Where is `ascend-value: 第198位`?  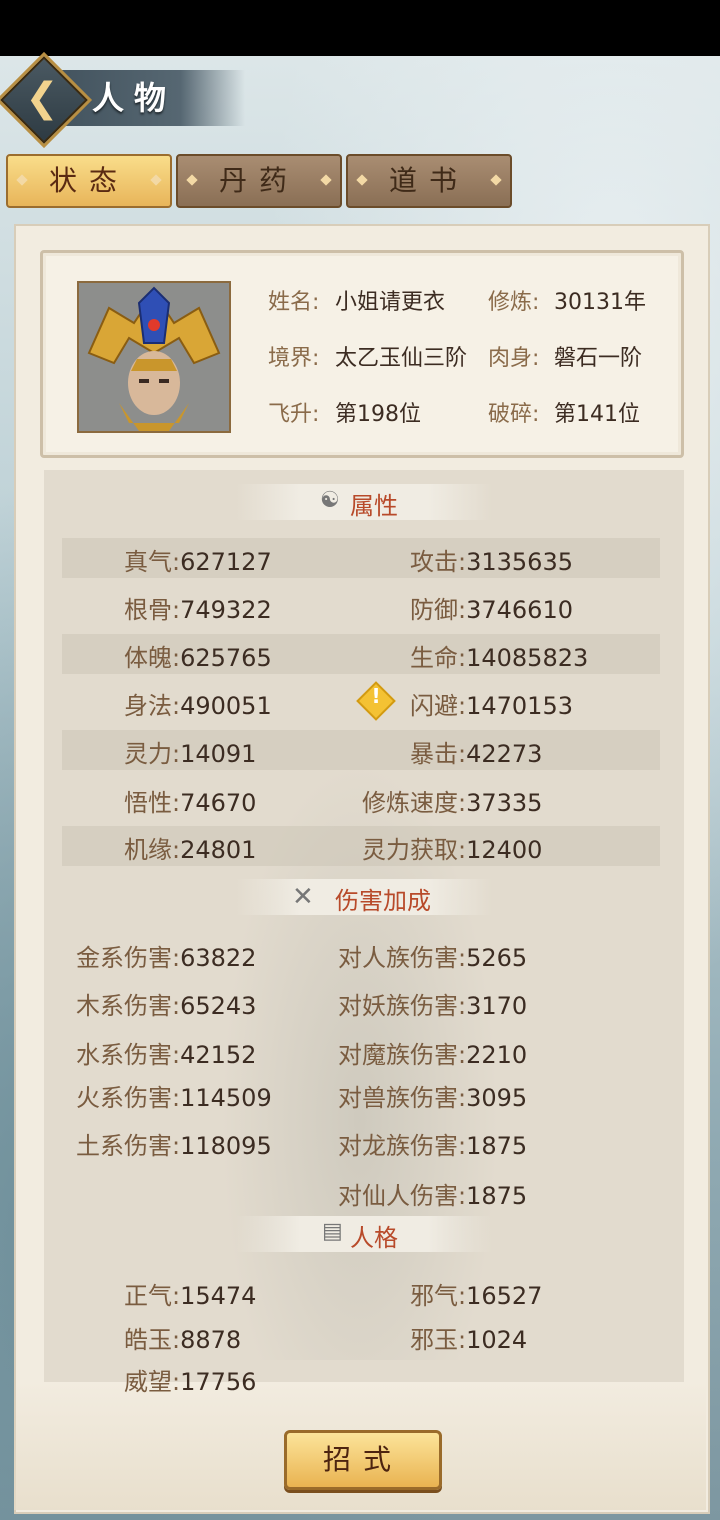
ascend-value: 第198位 is located at coordinates (378, 414).